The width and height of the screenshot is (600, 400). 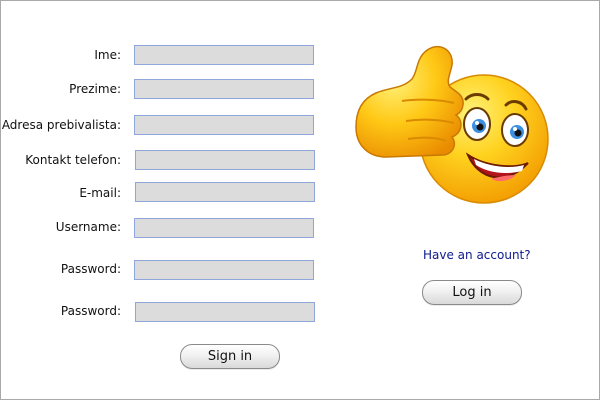 What do you see at coordinates (225, 312) in the screenshot?
I see `password-confirm-field` at bounding box center [225, 312].